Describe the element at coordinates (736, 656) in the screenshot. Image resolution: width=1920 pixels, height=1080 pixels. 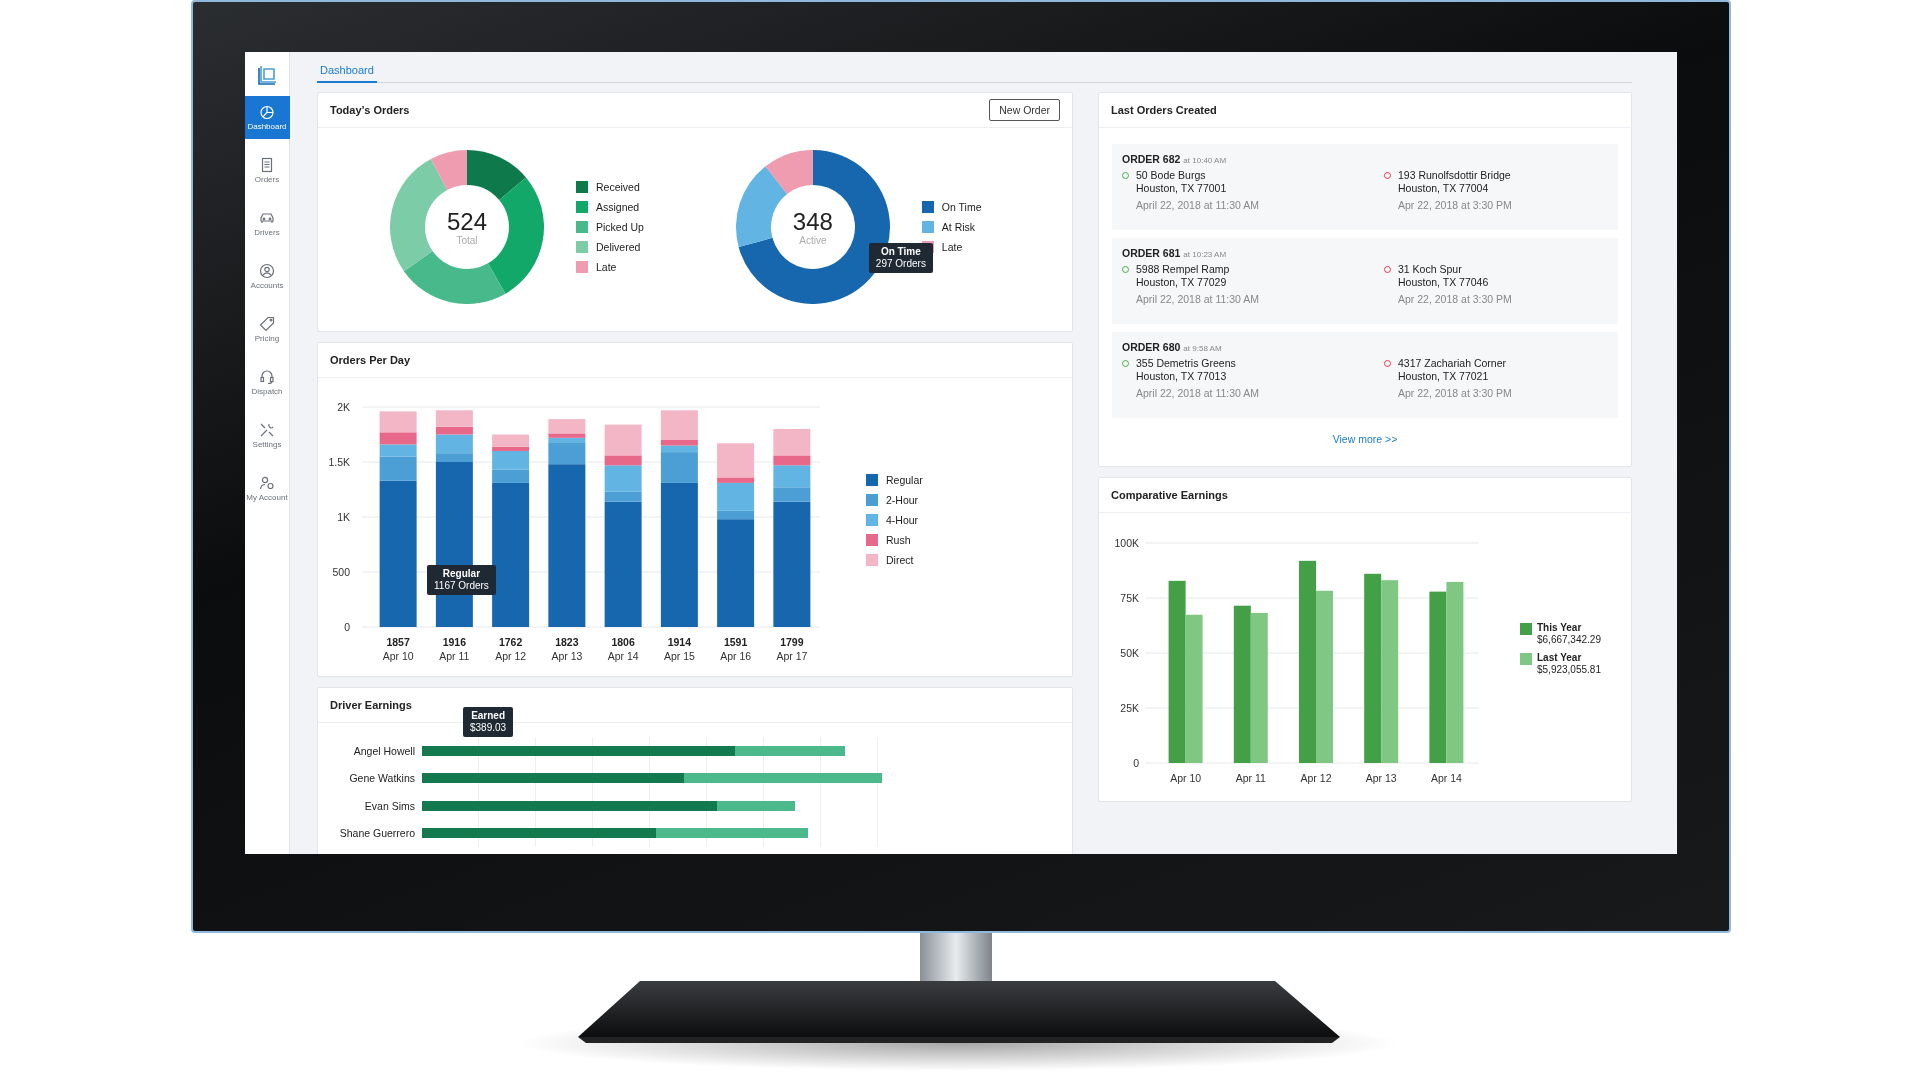
I see `axis-category-label: Apr 16` at that location.